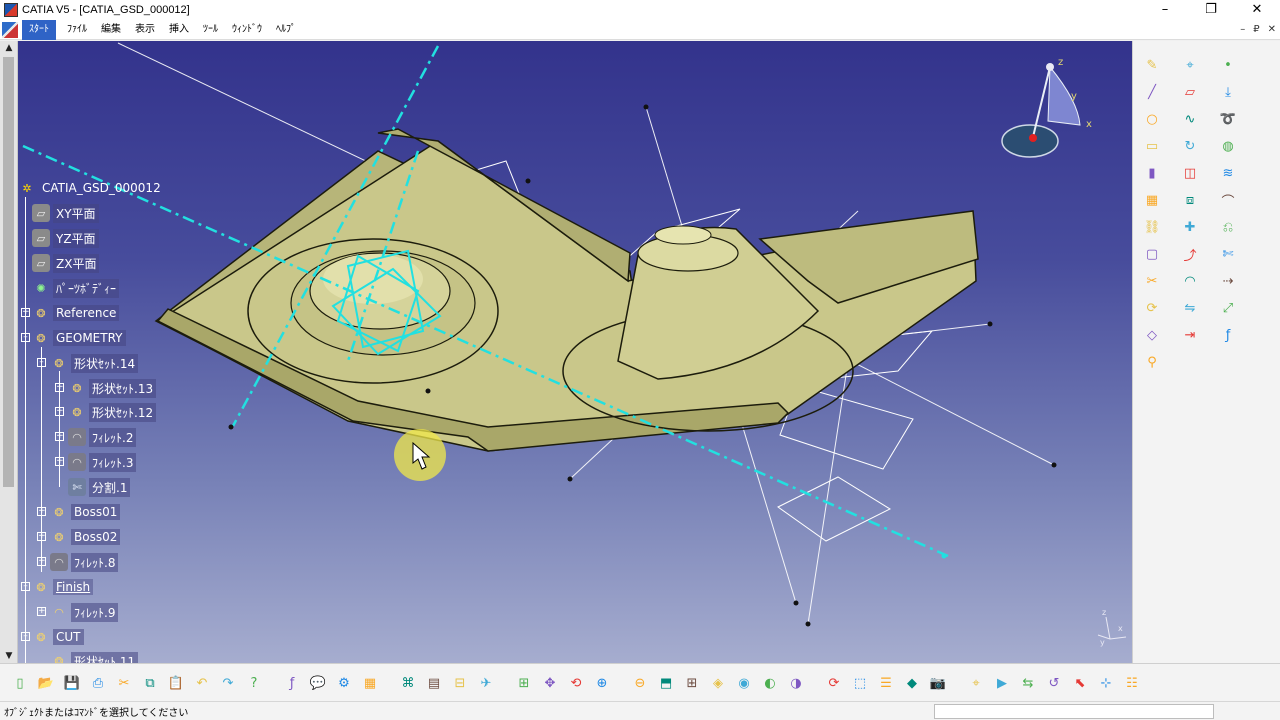 The height and width of the screenshot is (720, 1280). Describe the element at coordinates (1152, 281) in the screenshot. I see `trim-icon: ✂` at that location.